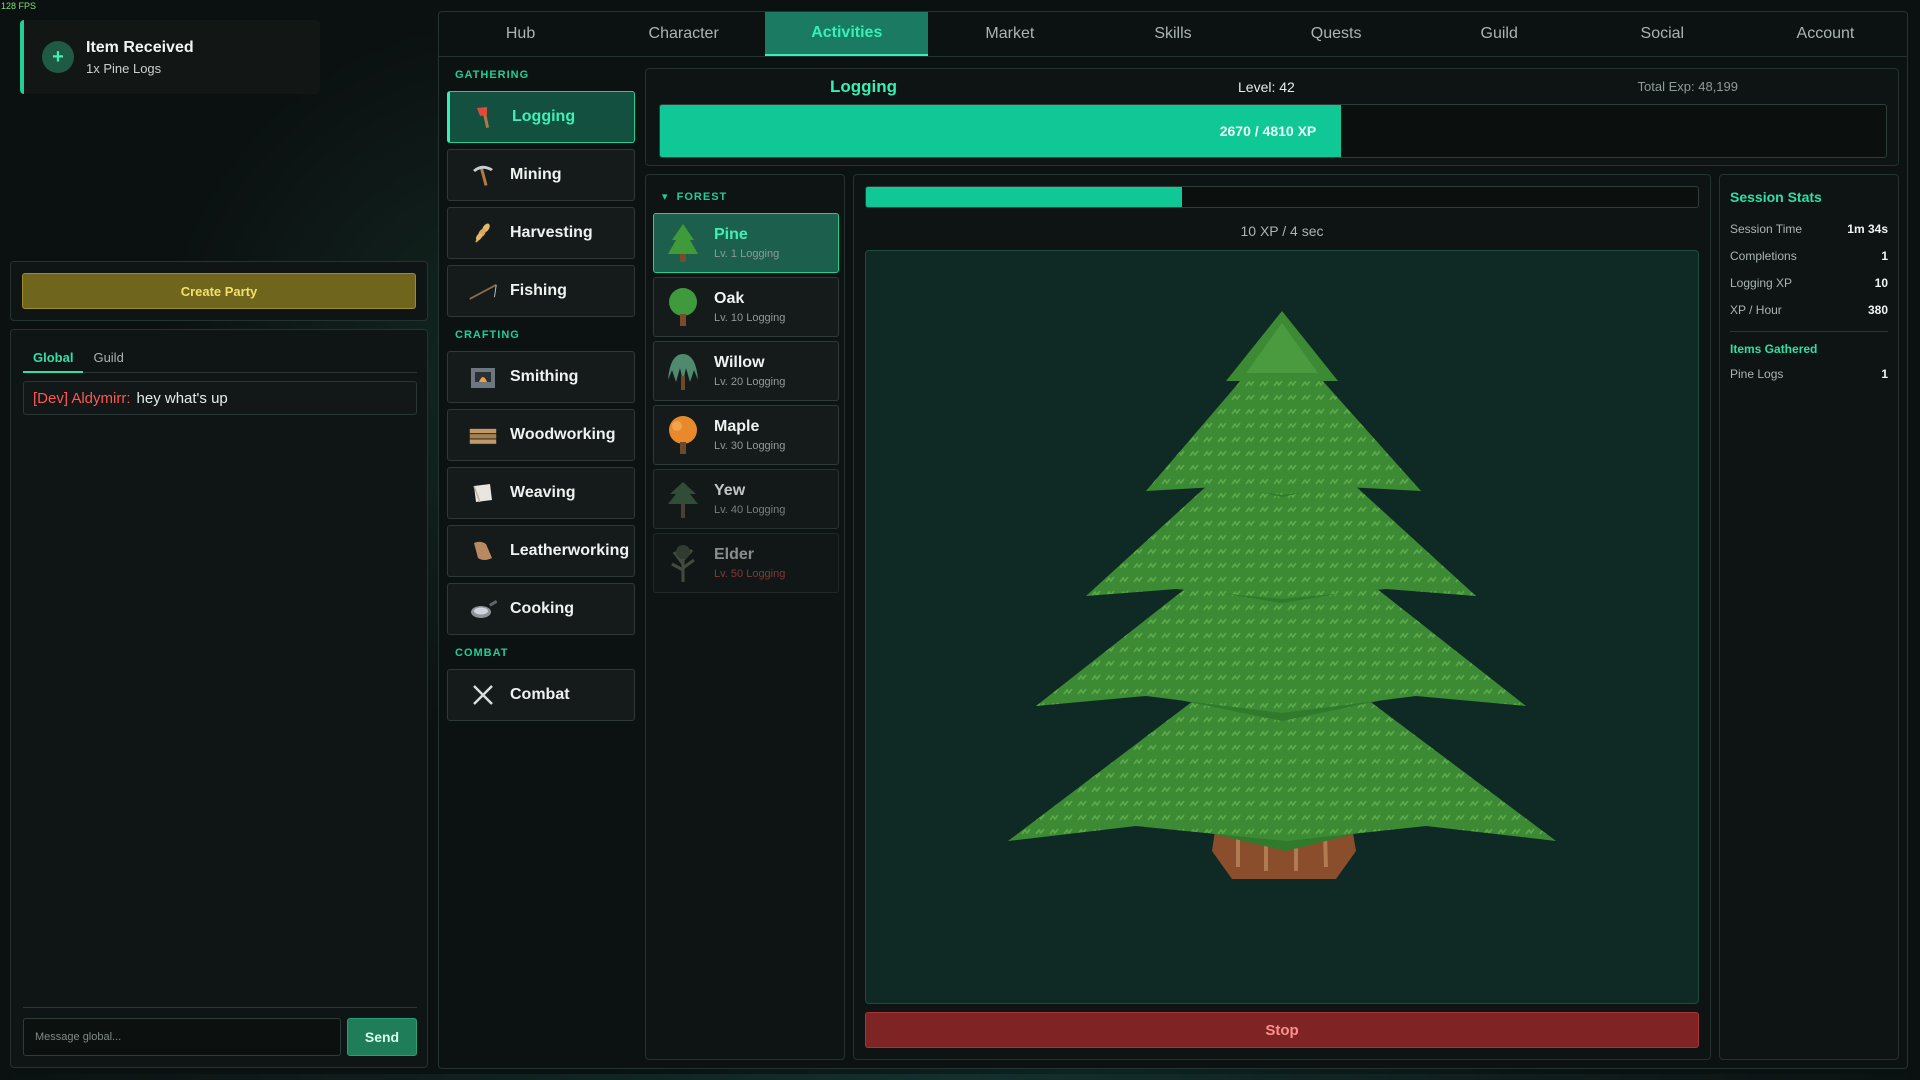  What do you see at coordinates (1273, 131) in the screenshot?
I see `xp-bar: 2670 / 4810 XP` at bounding box center [1273, 131].